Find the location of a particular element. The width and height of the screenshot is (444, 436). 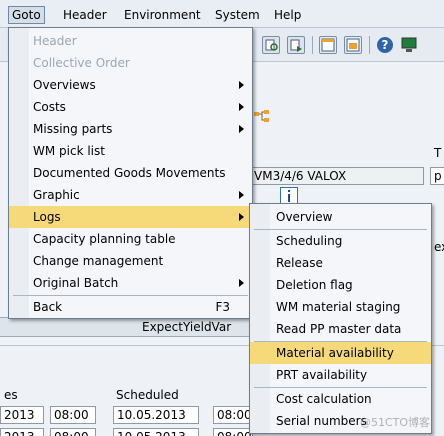

menu-item-costs: Costs is located at coordinates (130, 107).